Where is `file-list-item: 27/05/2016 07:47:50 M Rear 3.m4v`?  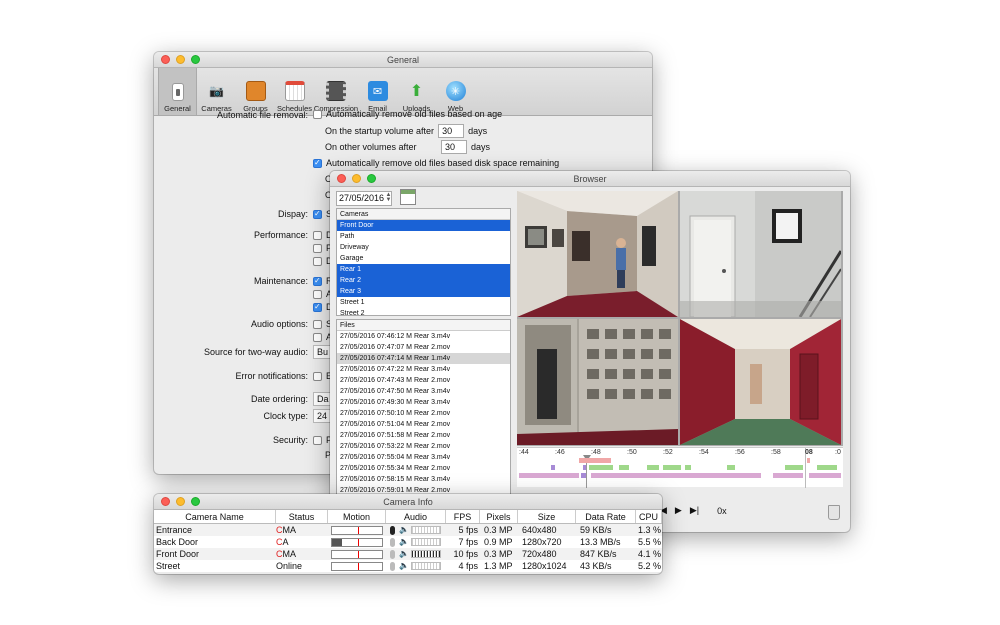
file-list-item: 27/05/2016 07:47:50 M Rear 3.m4v is located at coordinates (423, 391).